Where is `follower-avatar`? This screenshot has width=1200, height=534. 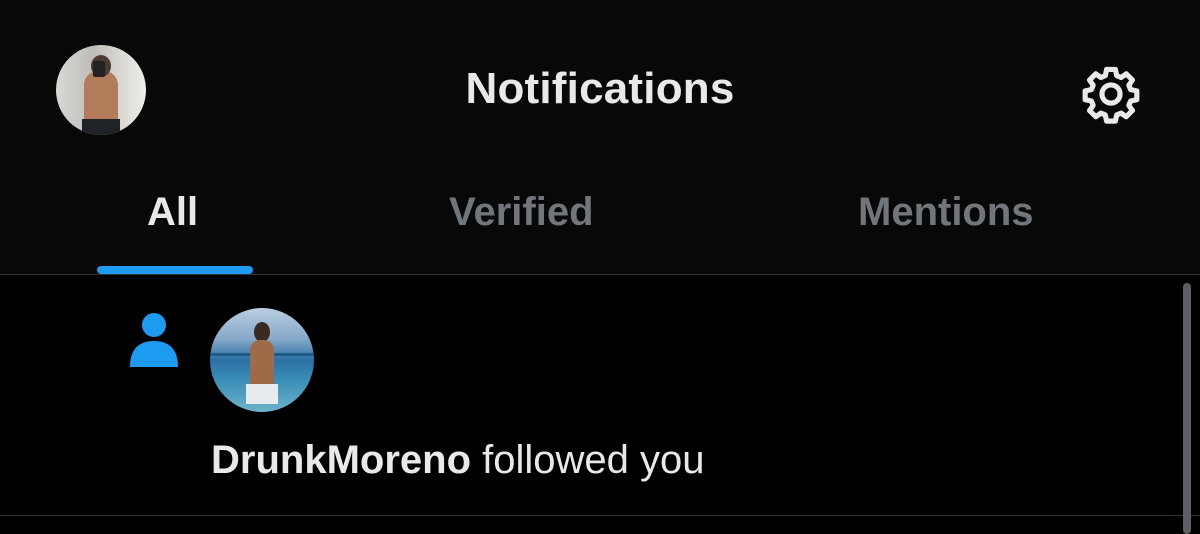 follower-avatar is located at coordinates (262, 360).